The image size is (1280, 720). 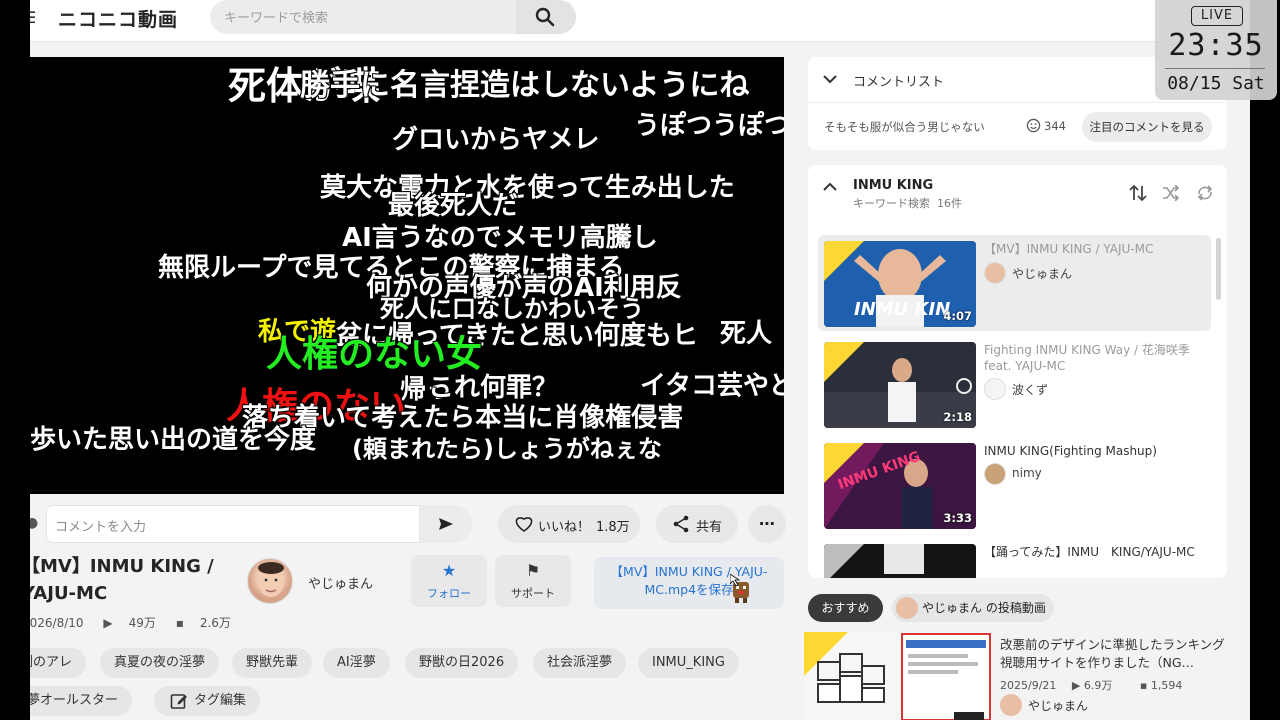 What do you see at coordinates (1216, 45) in the screenshot?
I see `clock-time: 23:35` at bounding box center [1216, 45].